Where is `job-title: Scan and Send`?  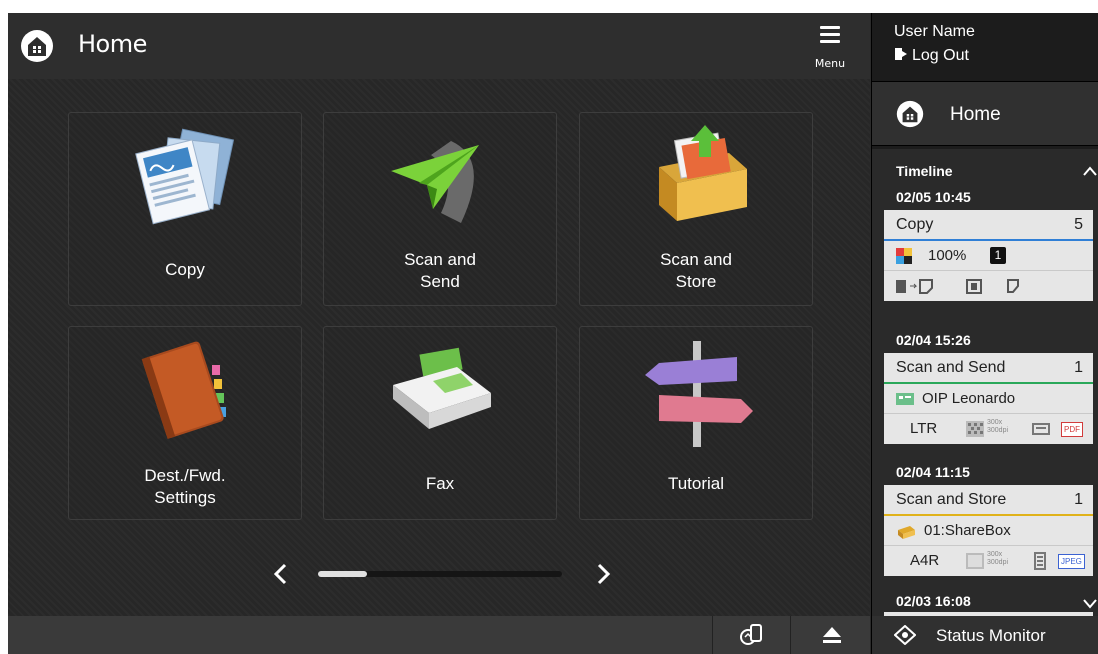
job-title: Scan and Send is located at coordinates (951, 367).